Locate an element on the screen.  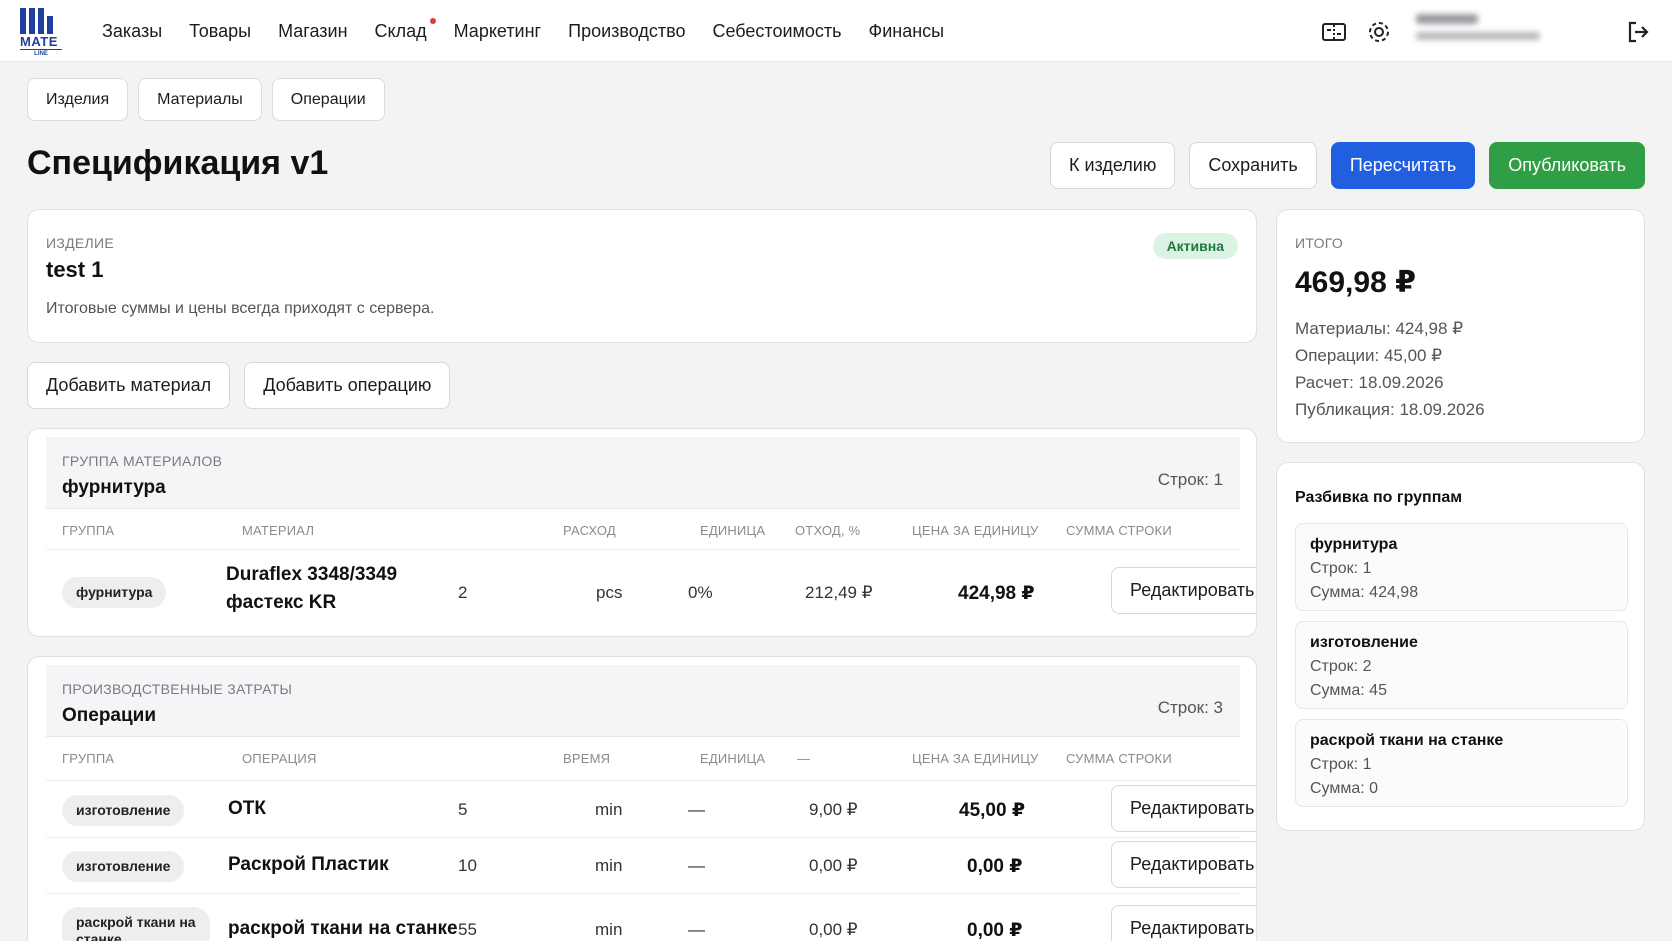
logo: MATE LINE is located at coordinates (43, 33).